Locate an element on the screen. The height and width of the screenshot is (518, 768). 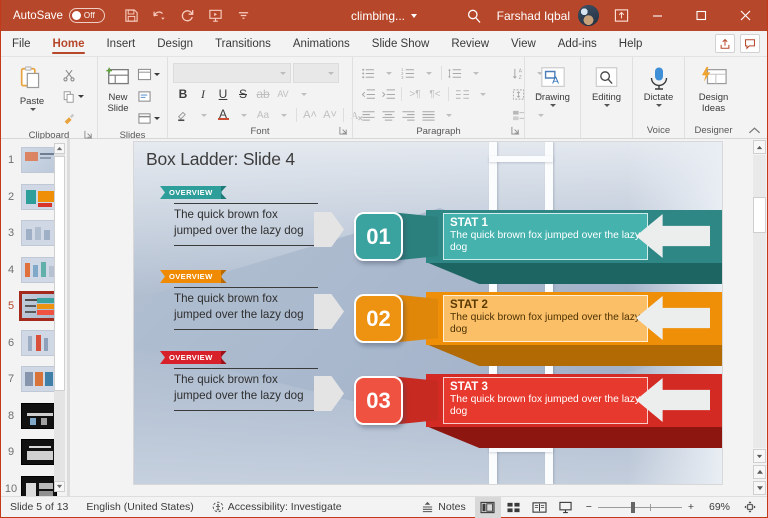
slide-sorter-icon is located at coordinates (514, 507).